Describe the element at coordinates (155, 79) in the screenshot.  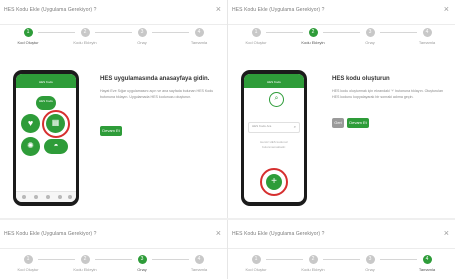
I see `instruction-heading: HES uygulamasında anasayfaya gidin.` at that location.